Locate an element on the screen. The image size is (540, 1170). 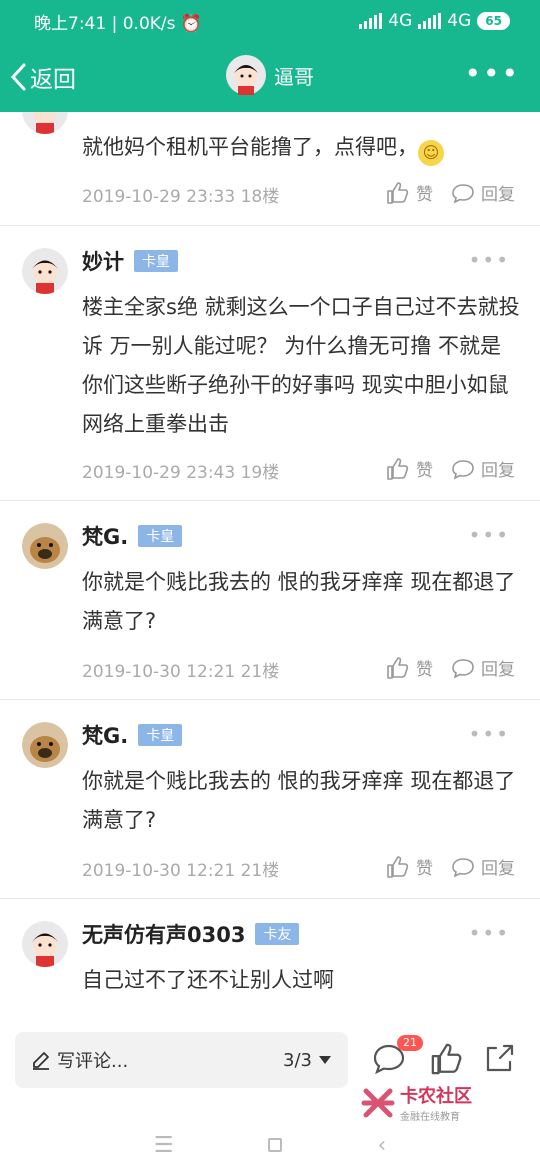
back-button: 返回 is located at coordinates (43, 77).